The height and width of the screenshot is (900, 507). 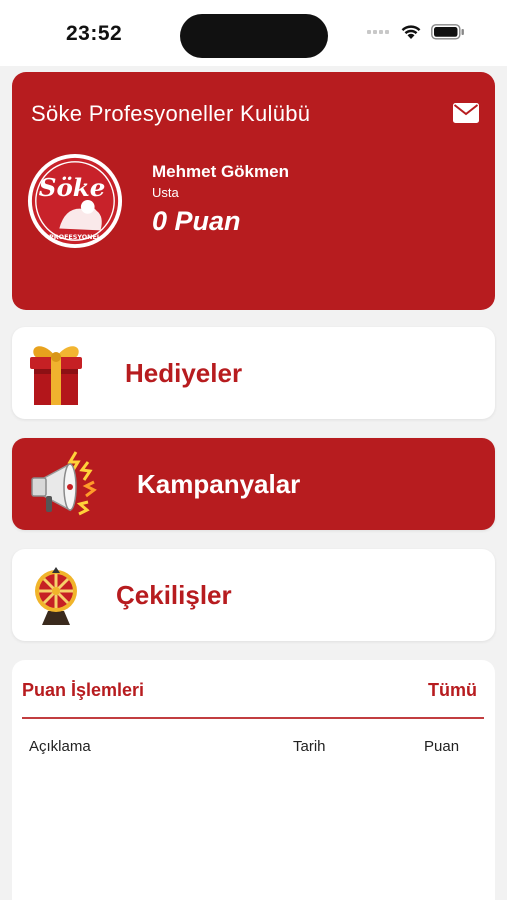 I want to click on wifi-icon, so click(x=411, y=32).